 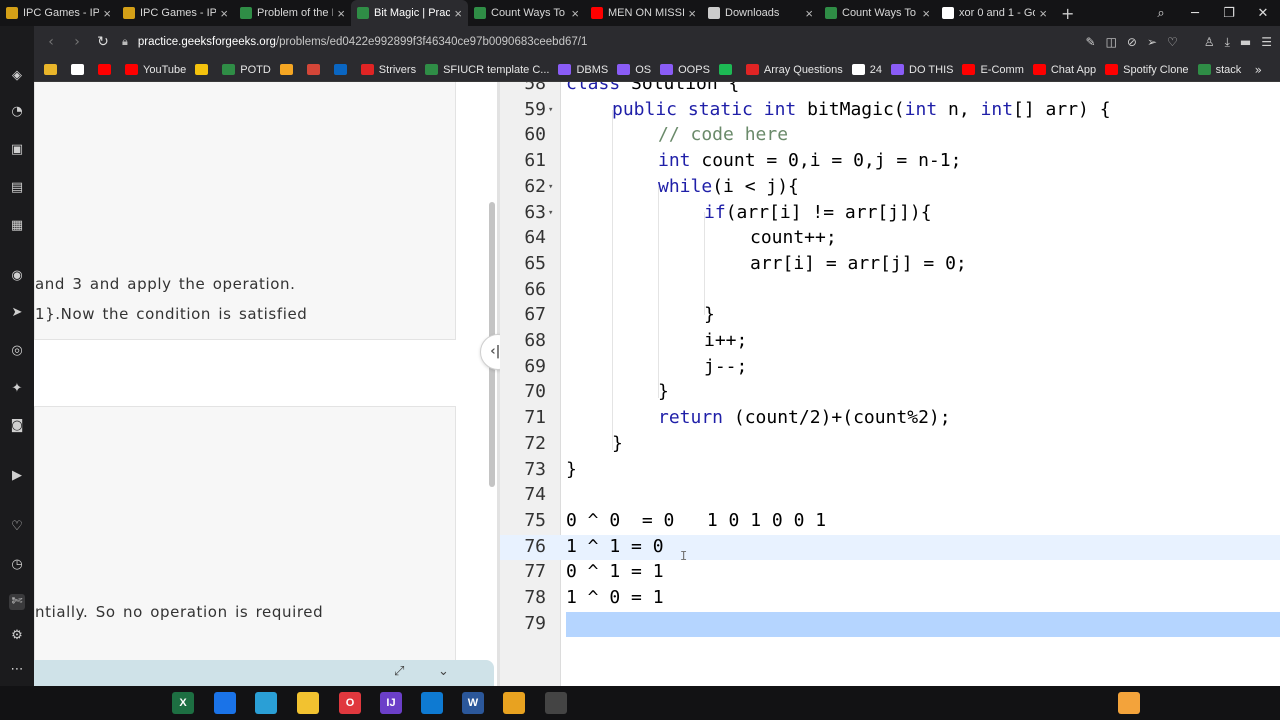 I want to click on screenshot-icon: ✄, so click(x=17, y=602).